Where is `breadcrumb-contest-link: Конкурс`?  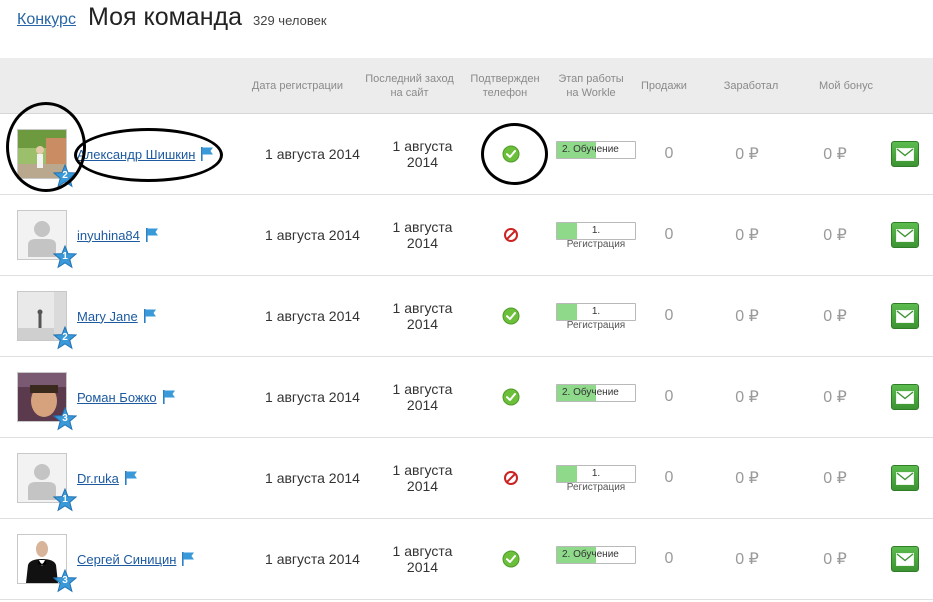 breadcrumb-contest-link: Конкурс is located at coordinates (46, 20).